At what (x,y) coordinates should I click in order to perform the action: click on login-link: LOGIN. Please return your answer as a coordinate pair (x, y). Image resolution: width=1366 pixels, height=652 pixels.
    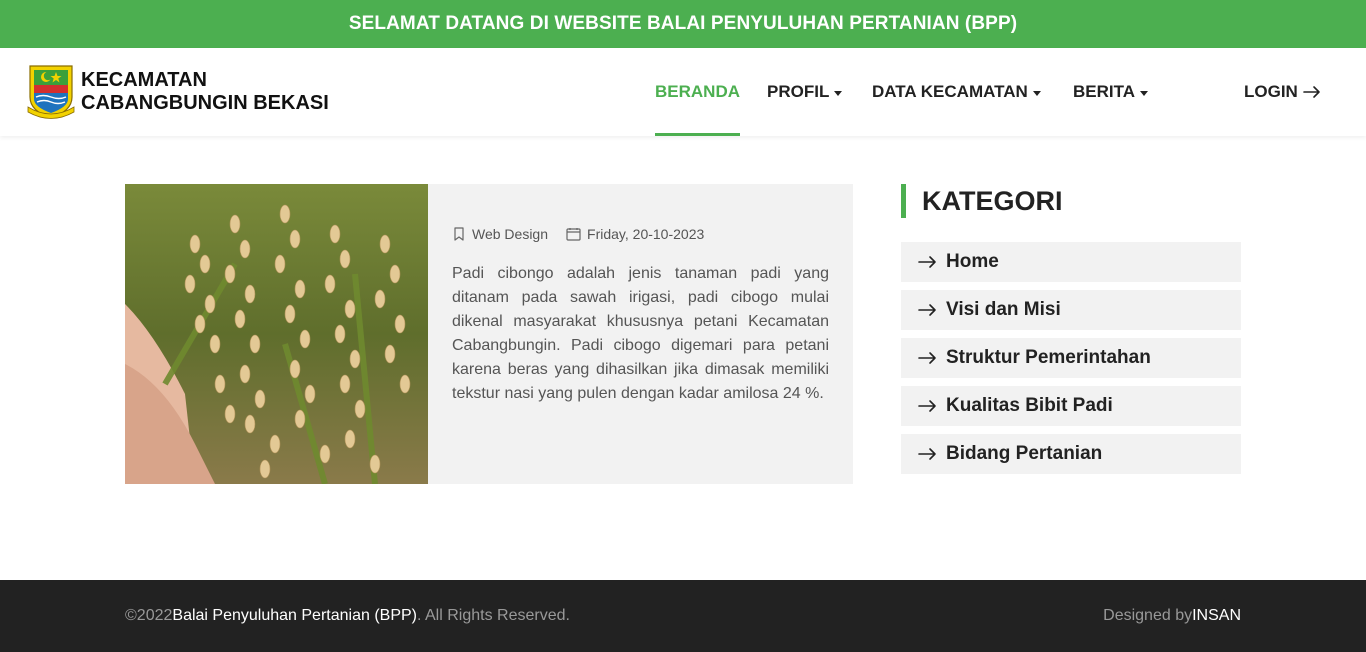
    Looking at the image, I should click on (1282, 92).